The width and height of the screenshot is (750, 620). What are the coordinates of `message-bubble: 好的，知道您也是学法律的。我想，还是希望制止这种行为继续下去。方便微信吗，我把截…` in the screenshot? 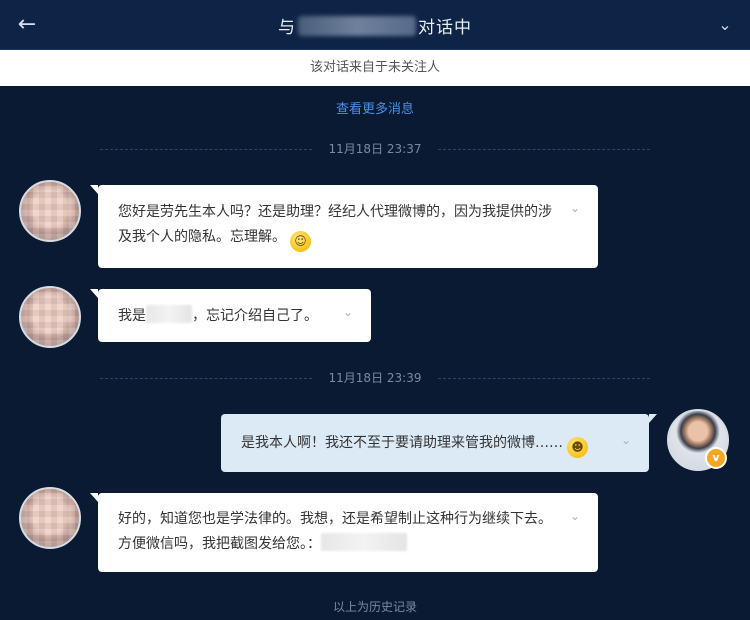 It's located at (344, 532).